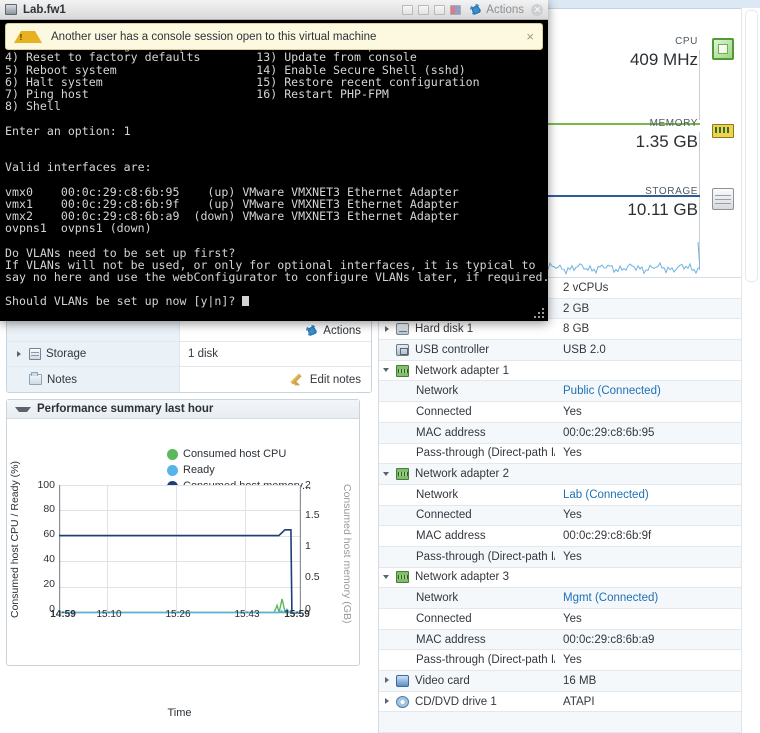 This screenshot has height=733, width=760. What do you see at coordinates (63, 614) in the screenshot?
I see `chart-xtick: 14:59` at bounding box center [63, 614].